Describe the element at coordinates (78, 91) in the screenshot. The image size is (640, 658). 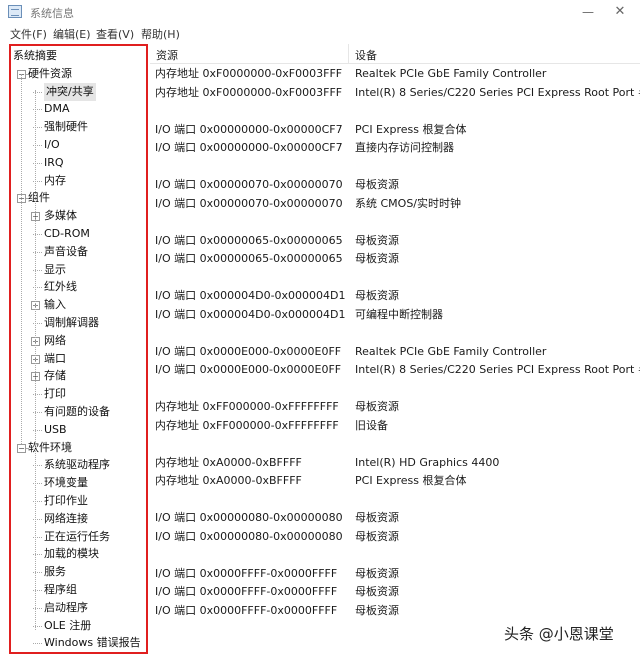
I see `tree-item-conflicts-sharing: 冲突/共享` at that location.